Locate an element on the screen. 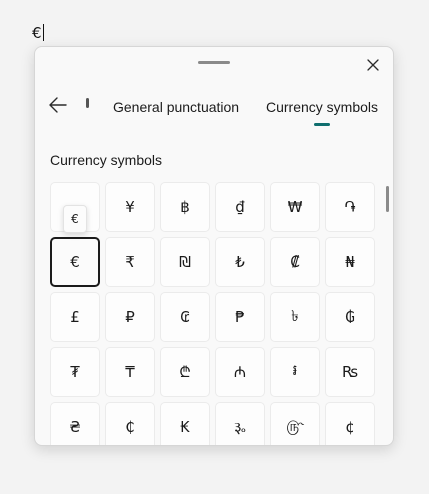  symbol-cell: ₾ is located at coordinates (185, 372).